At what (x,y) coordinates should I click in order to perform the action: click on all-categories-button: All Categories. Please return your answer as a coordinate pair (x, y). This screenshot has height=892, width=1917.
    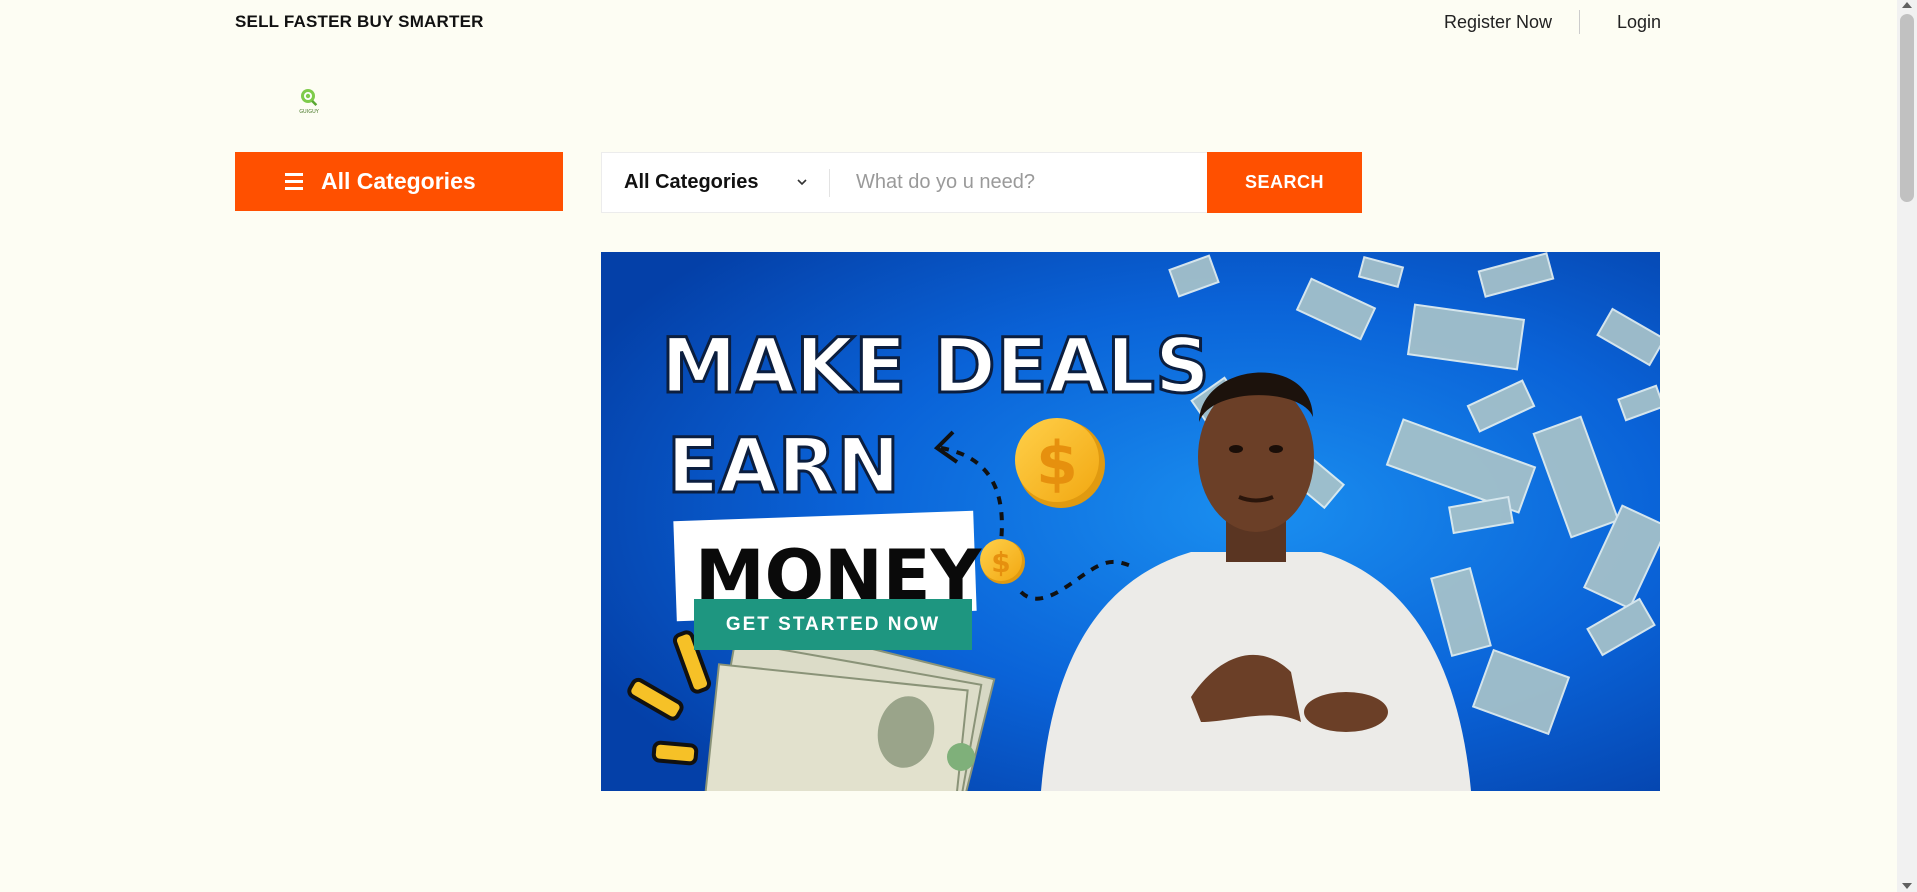
    Looking at the image, I should click on (399, 181).